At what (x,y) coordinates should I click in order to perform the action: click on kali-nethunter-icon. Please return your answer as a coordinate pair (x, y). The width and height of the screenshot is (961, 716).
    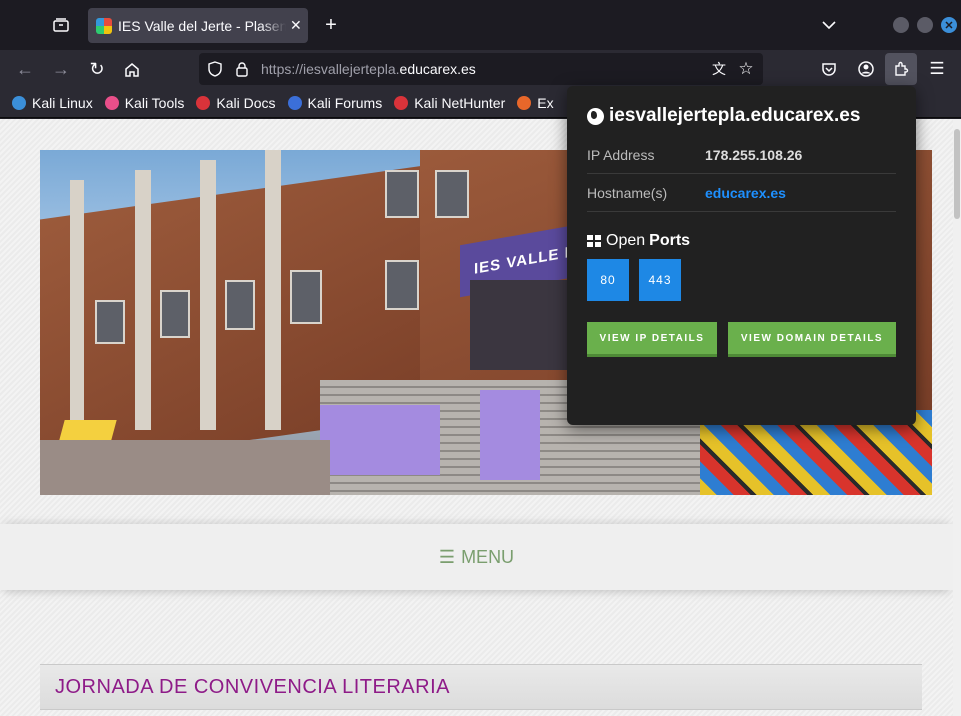
    Looking at the image, I should click on (401, 102).